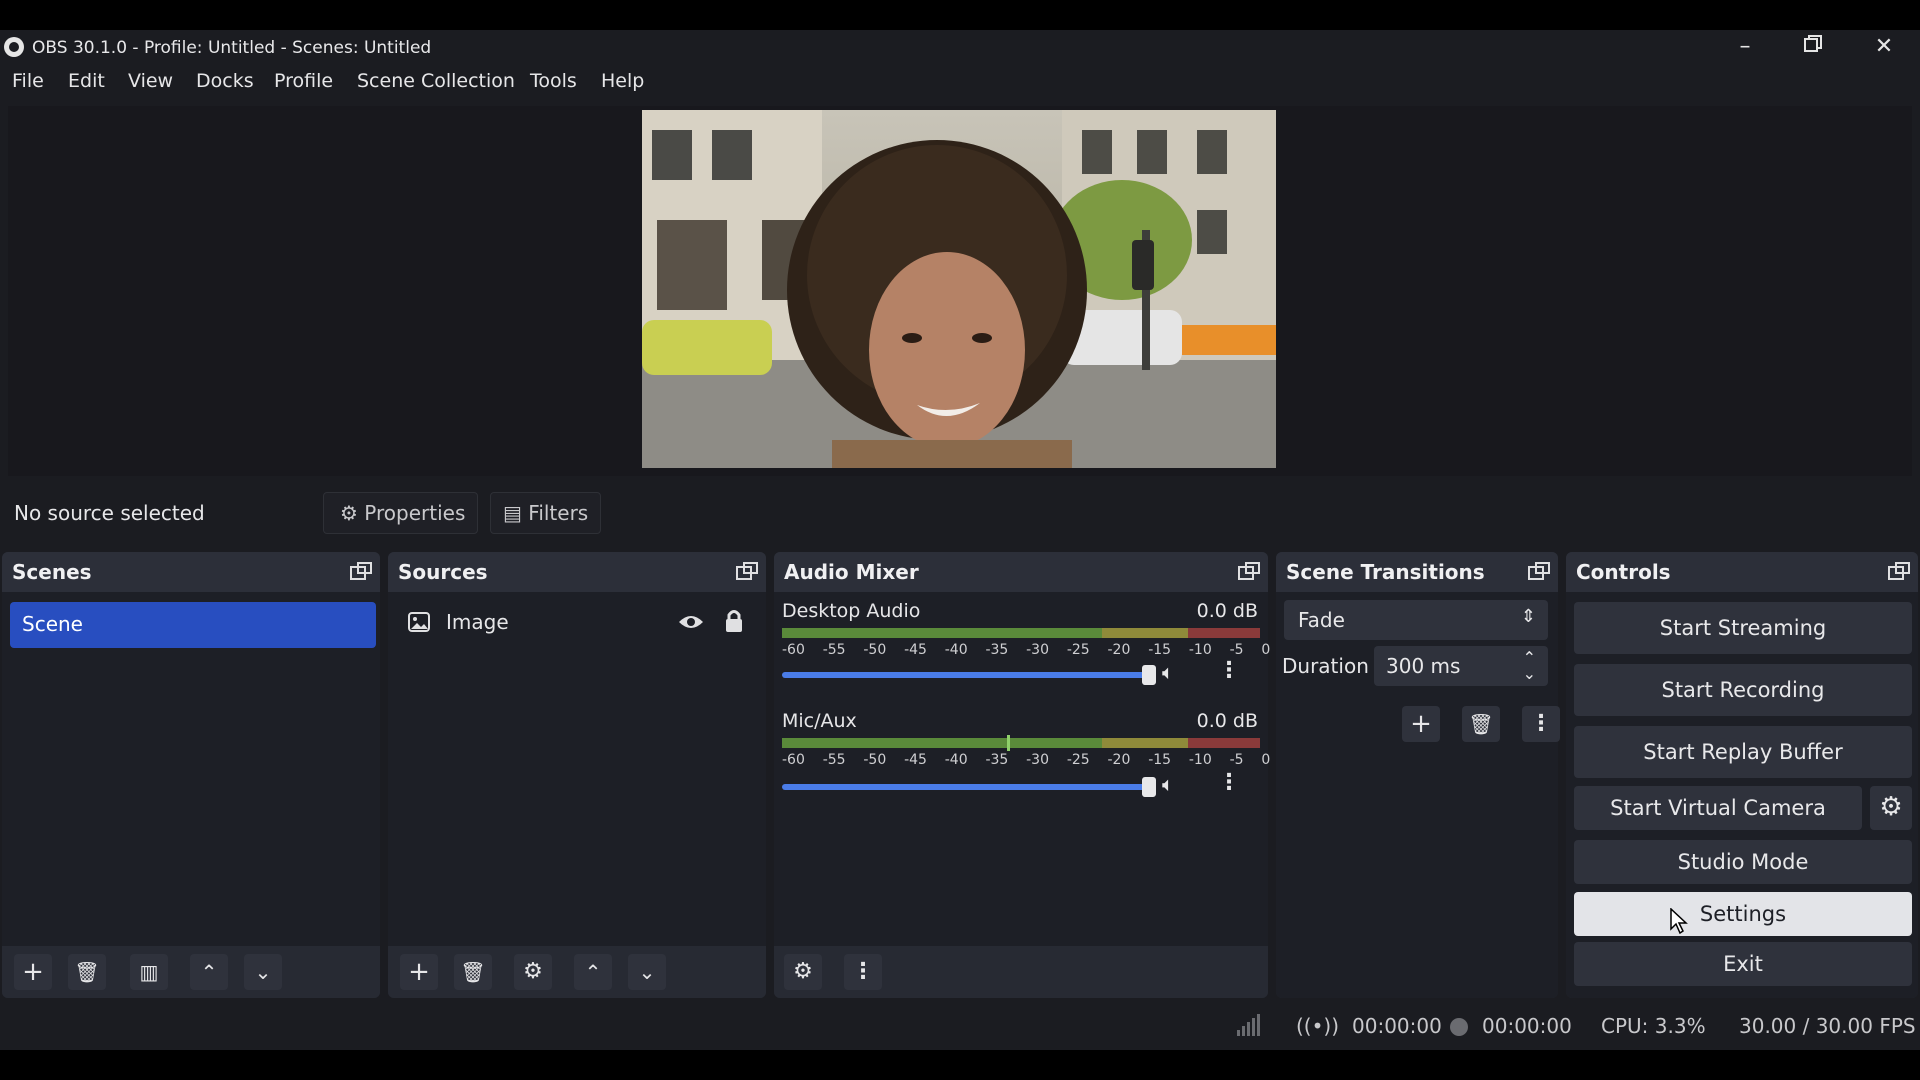 Image resolution: width=1920 pixels, height=1080 pixels. I want to click on settings-button: Settings, so click(1743, 914).